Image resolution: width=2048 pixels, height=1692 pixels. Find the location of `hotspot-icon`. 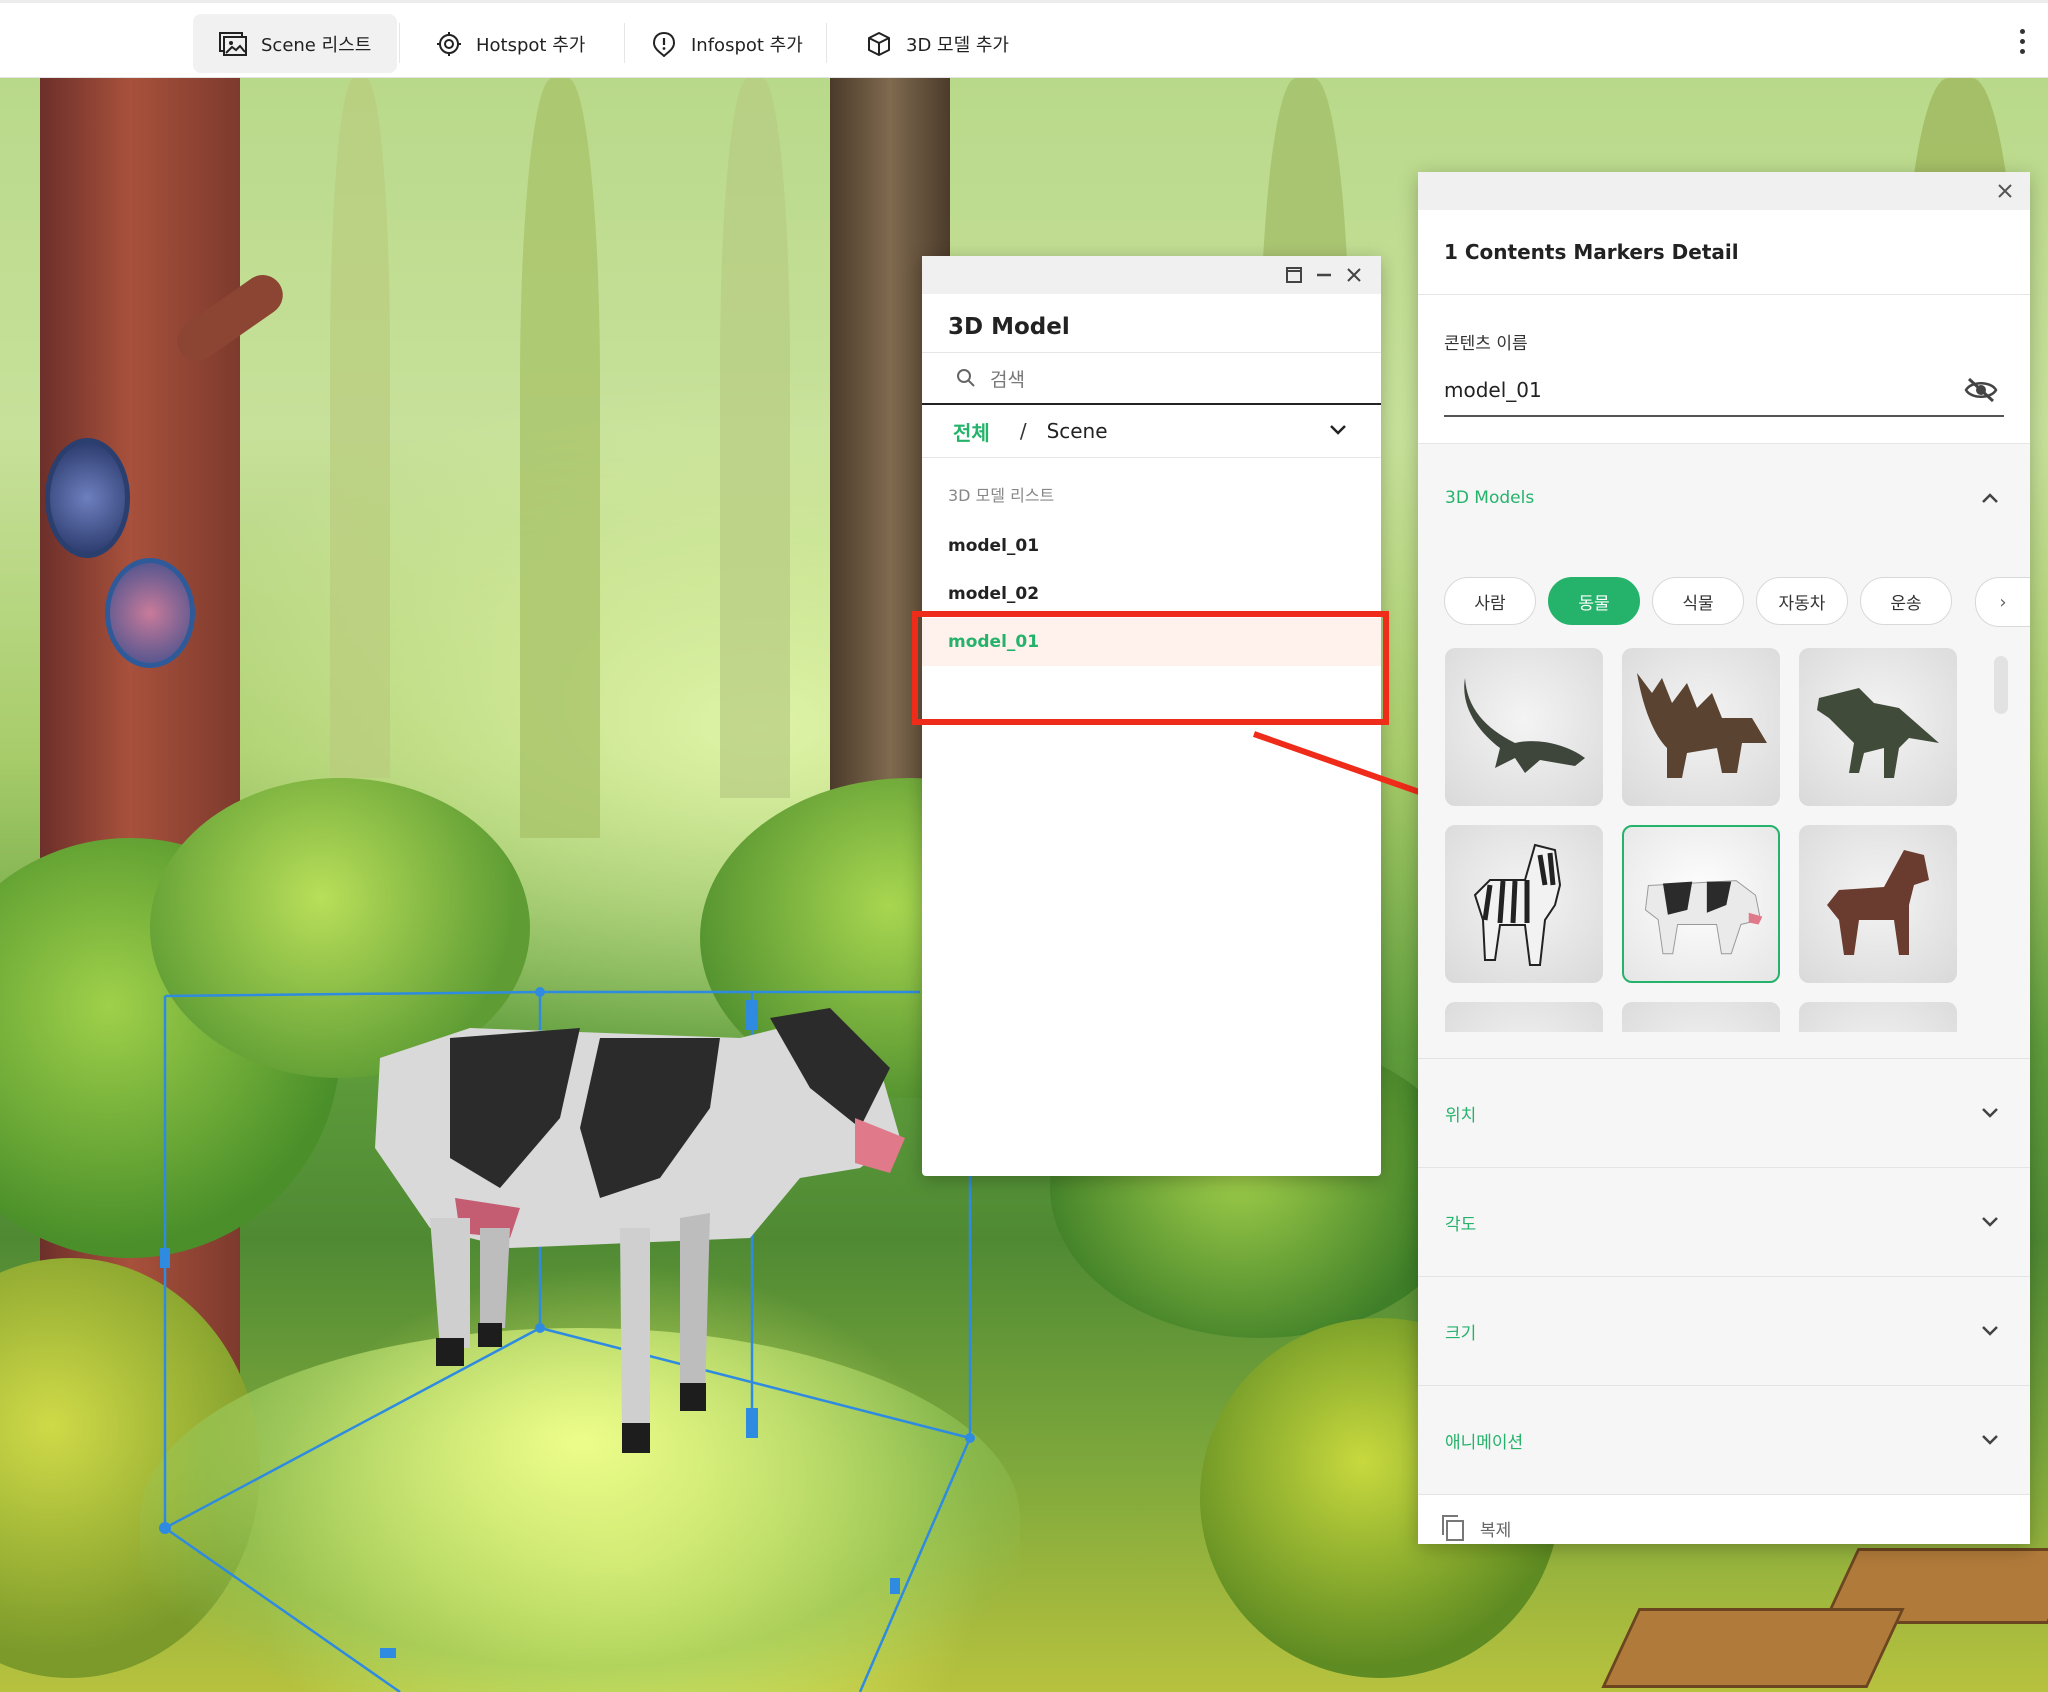

hotspot-icon is located at coordinates (449, 43).